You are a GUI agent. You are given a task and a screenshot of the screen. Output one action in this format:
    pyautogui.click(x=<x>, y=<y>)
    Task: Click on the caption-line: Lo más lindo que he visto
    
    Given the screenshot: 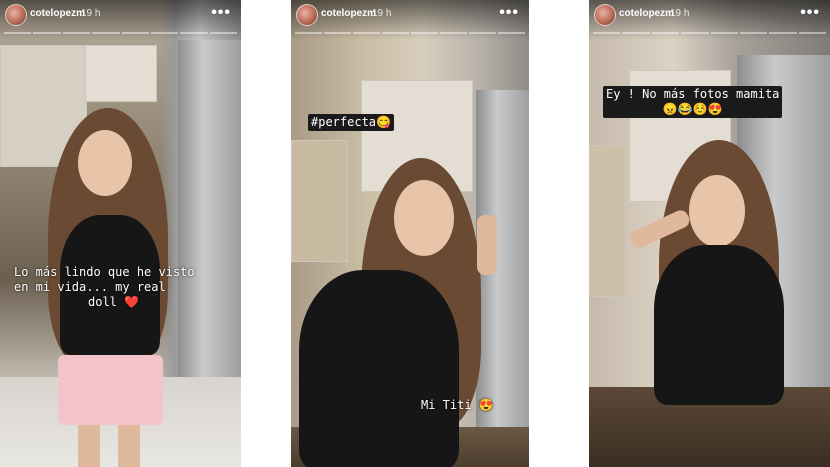 What is the action you would take?
    pyautogui.click(x=104, y=272)
    